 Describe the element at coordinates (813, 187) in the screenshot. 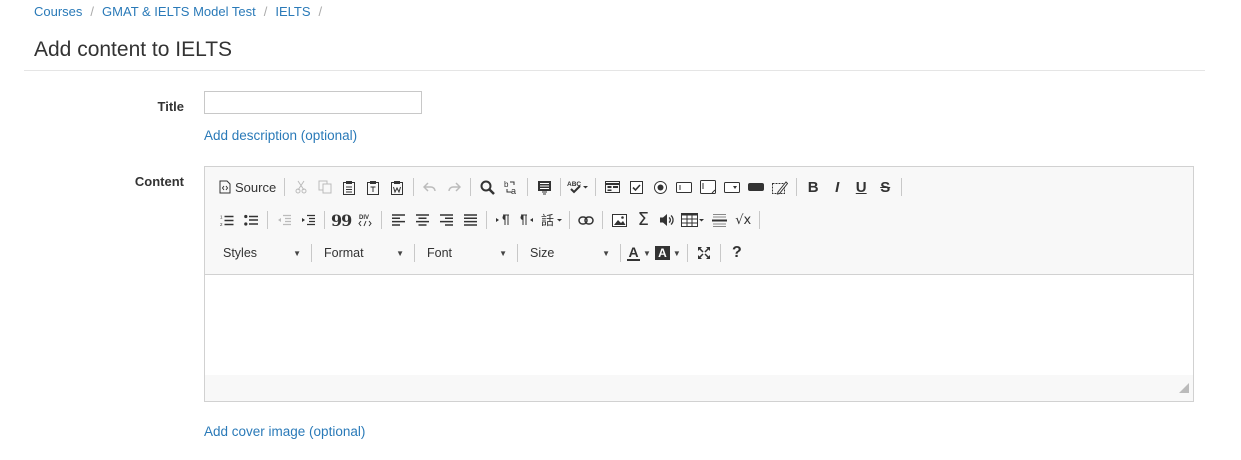

I see `bold-button: B` at that location.